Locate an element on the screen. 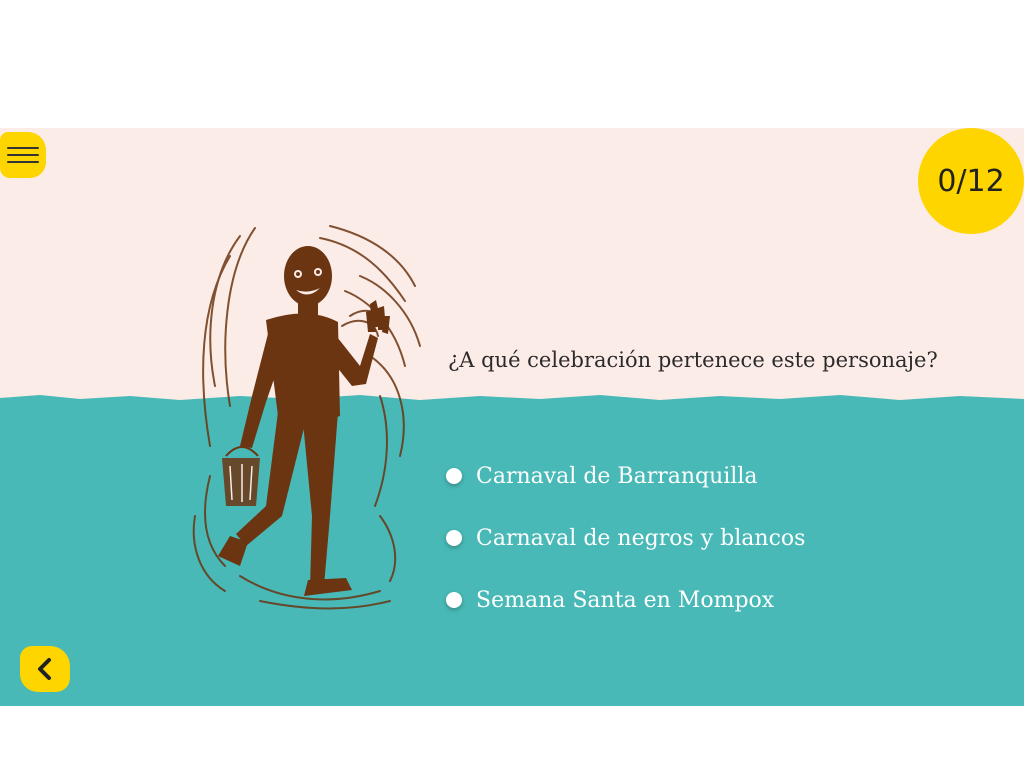  answer-option: Carnaval de negros y blancos is located at coordinates (625, 538).